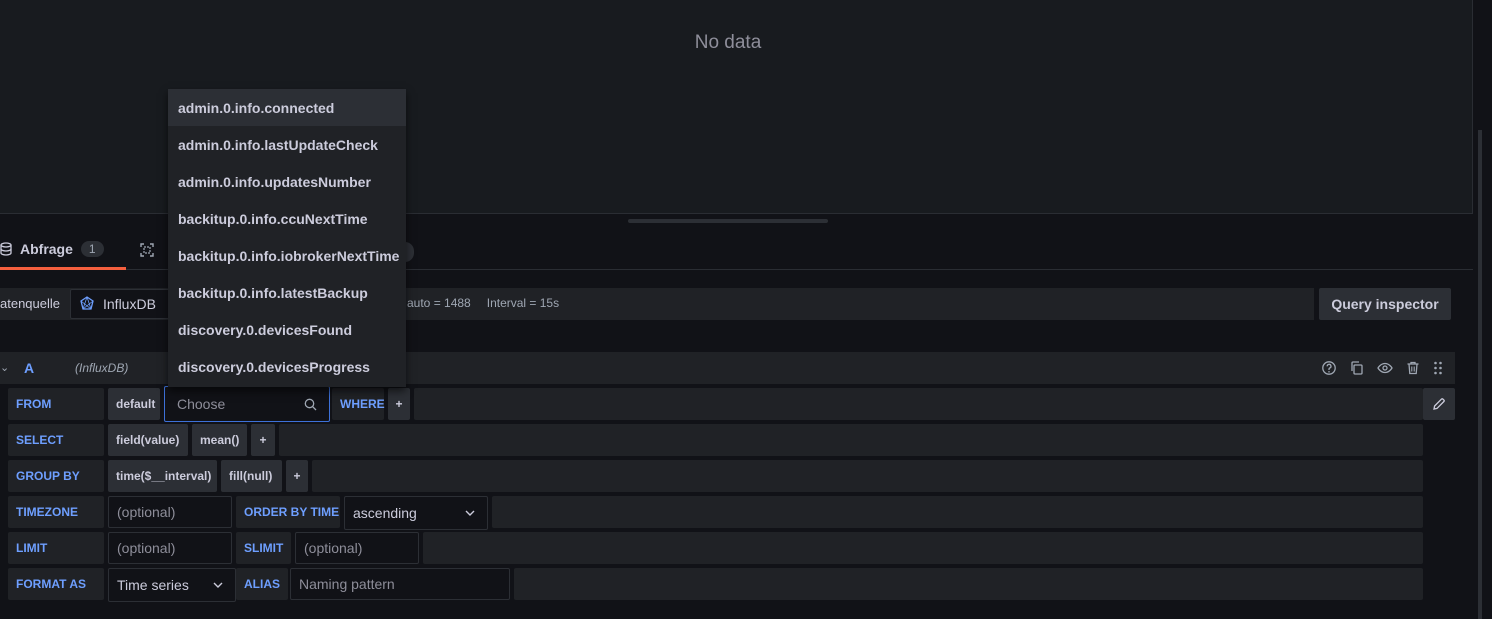 This screenshot has height=619, width=1492. What do you see at coordinates (56, 512) in the screenshot?
I see `timezone-keyword: TIMEZONE` at bounding box center [56, 512].